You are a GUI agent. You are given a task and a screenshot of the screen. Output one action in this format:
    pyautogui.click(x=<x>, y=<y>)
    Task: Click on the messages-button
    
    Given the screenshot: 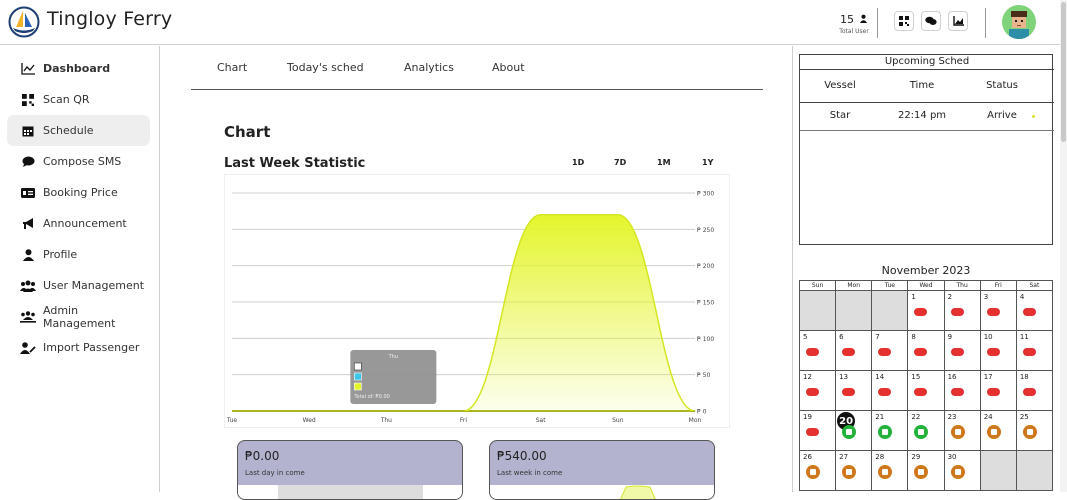 What is the action you would take?
    pyautogui.click(x=931, y=21)
    